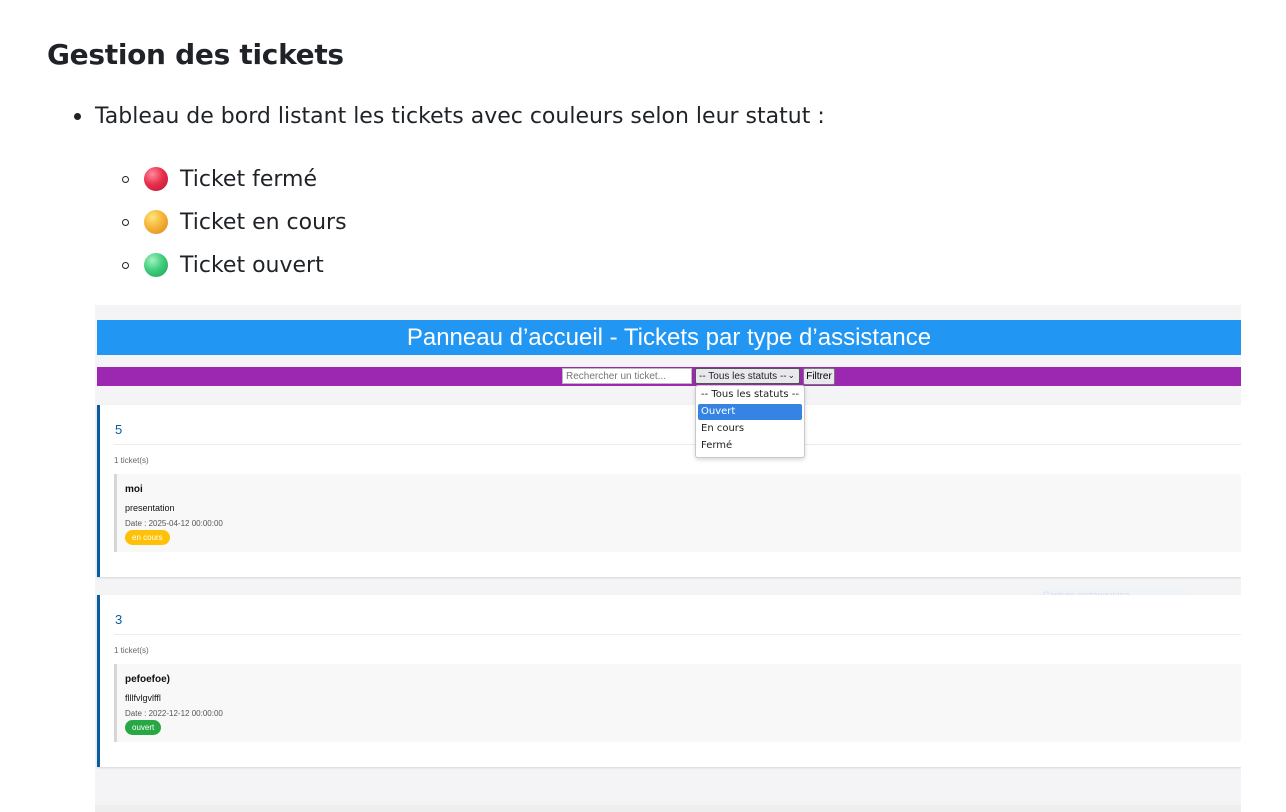  I want to click on search-input, so click(627, 376).